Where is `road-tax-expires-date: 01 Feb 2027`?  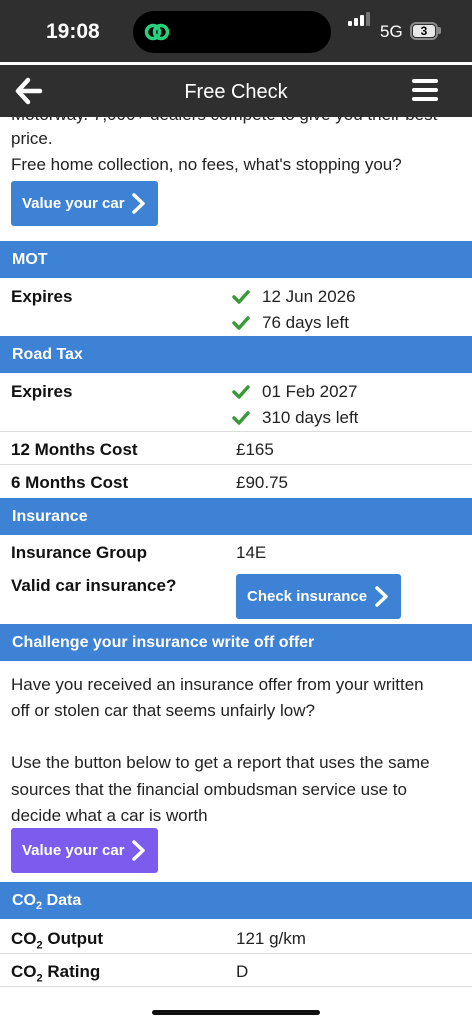 road-tax-expires-date: 01 Feb 2027 is located at coordinates (310, 391).